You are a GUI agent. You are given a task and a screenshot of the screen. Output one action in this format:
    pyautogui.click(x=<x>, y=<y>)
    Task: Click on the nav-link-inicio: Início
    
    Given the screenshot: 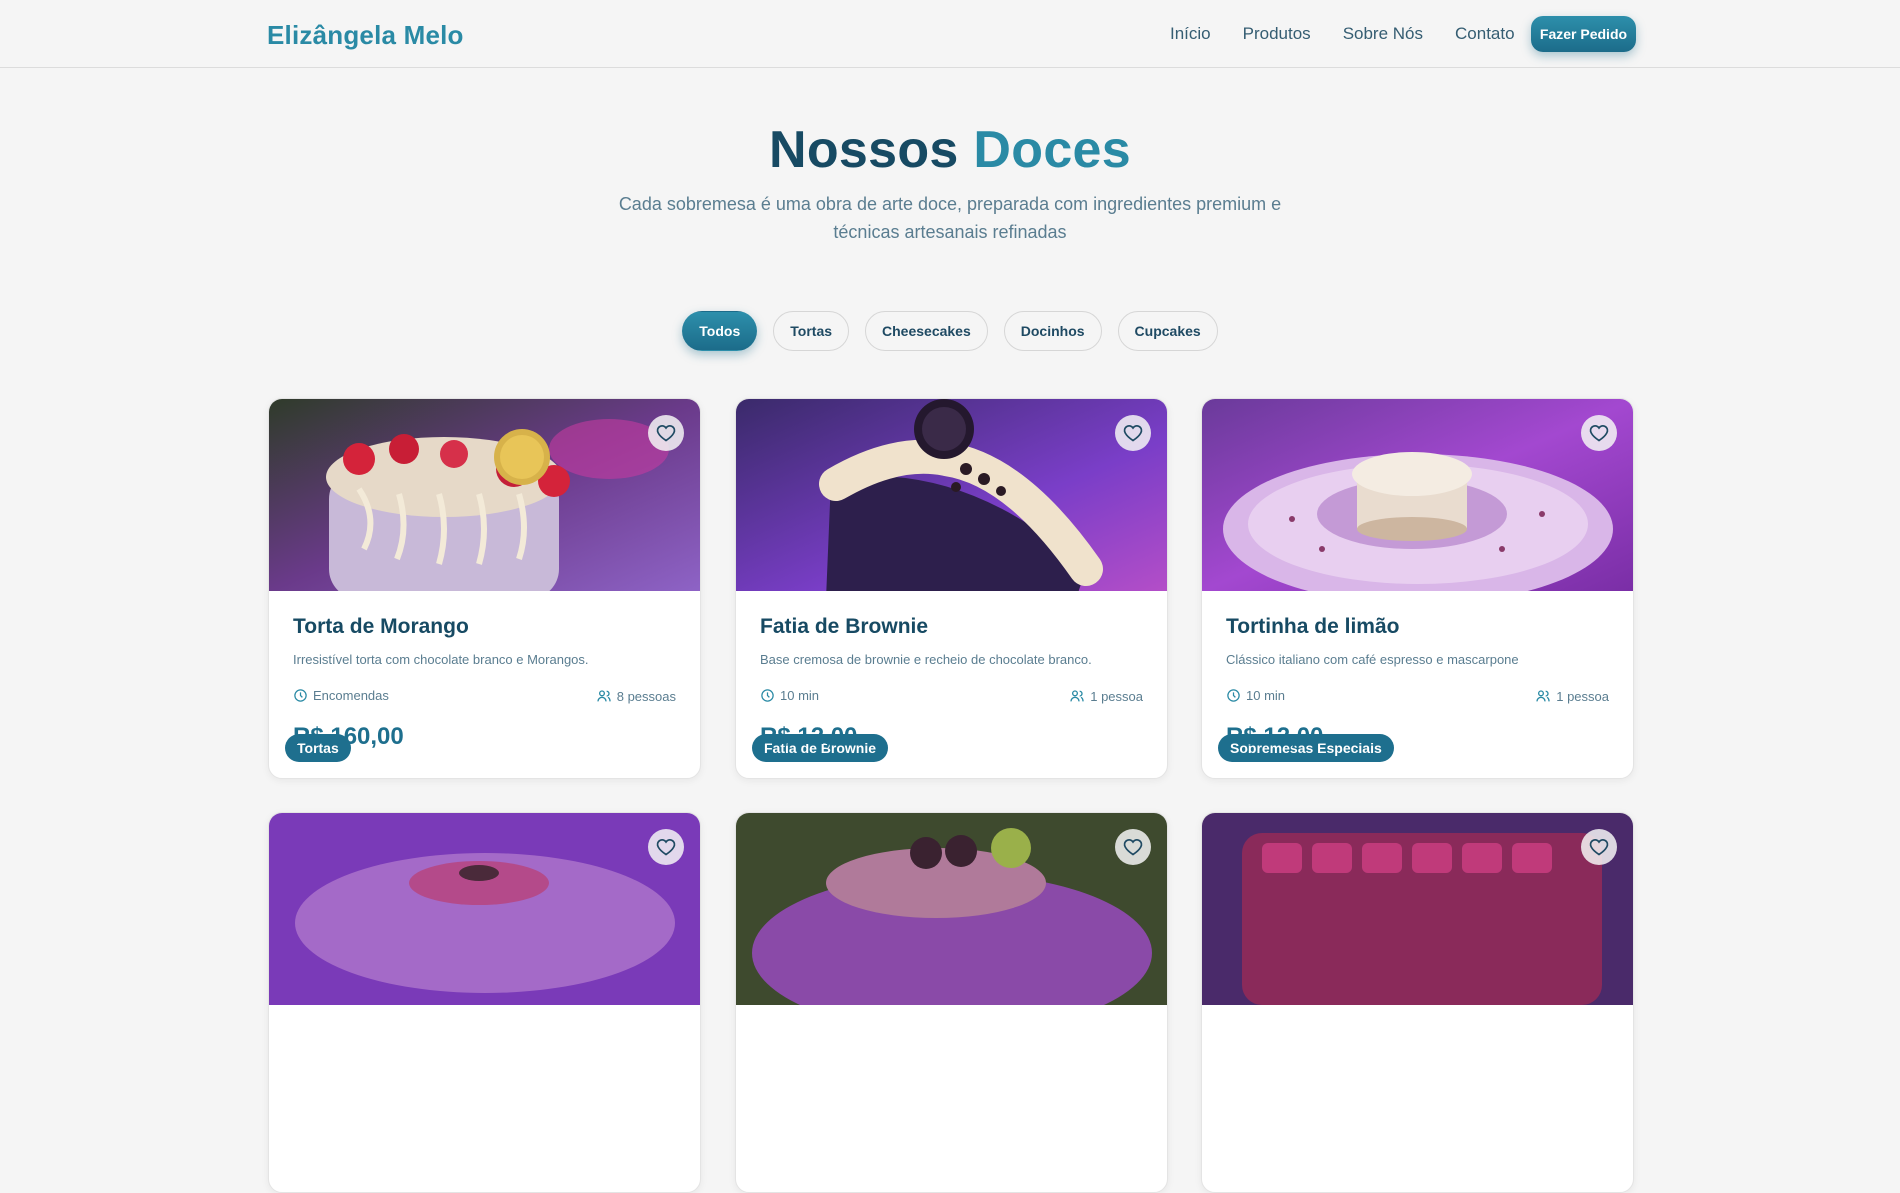 What is the action you would take?
    pyautogui.click(x=1190, y=34)
    